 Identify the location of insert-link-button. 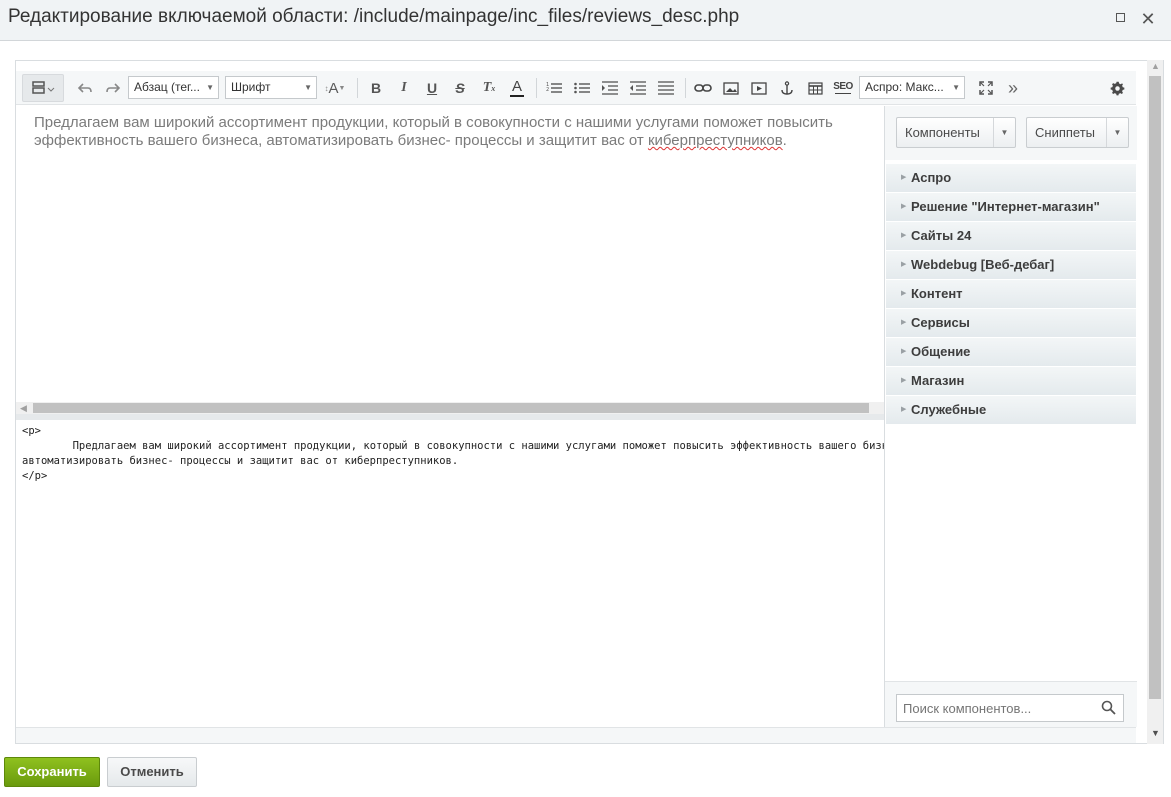
(703, 88).